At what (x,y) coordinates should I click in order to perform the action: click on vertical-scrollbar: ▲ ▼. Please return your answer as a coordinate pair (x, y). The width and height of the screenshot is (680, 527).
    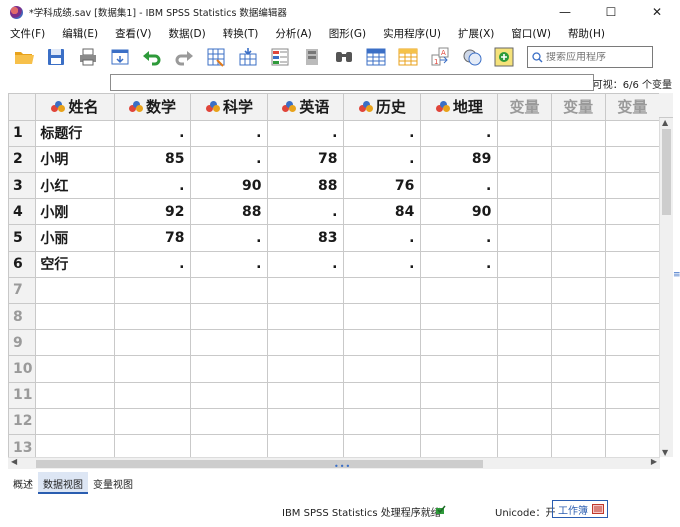
    Looking at the image, I should click on (666, 287).